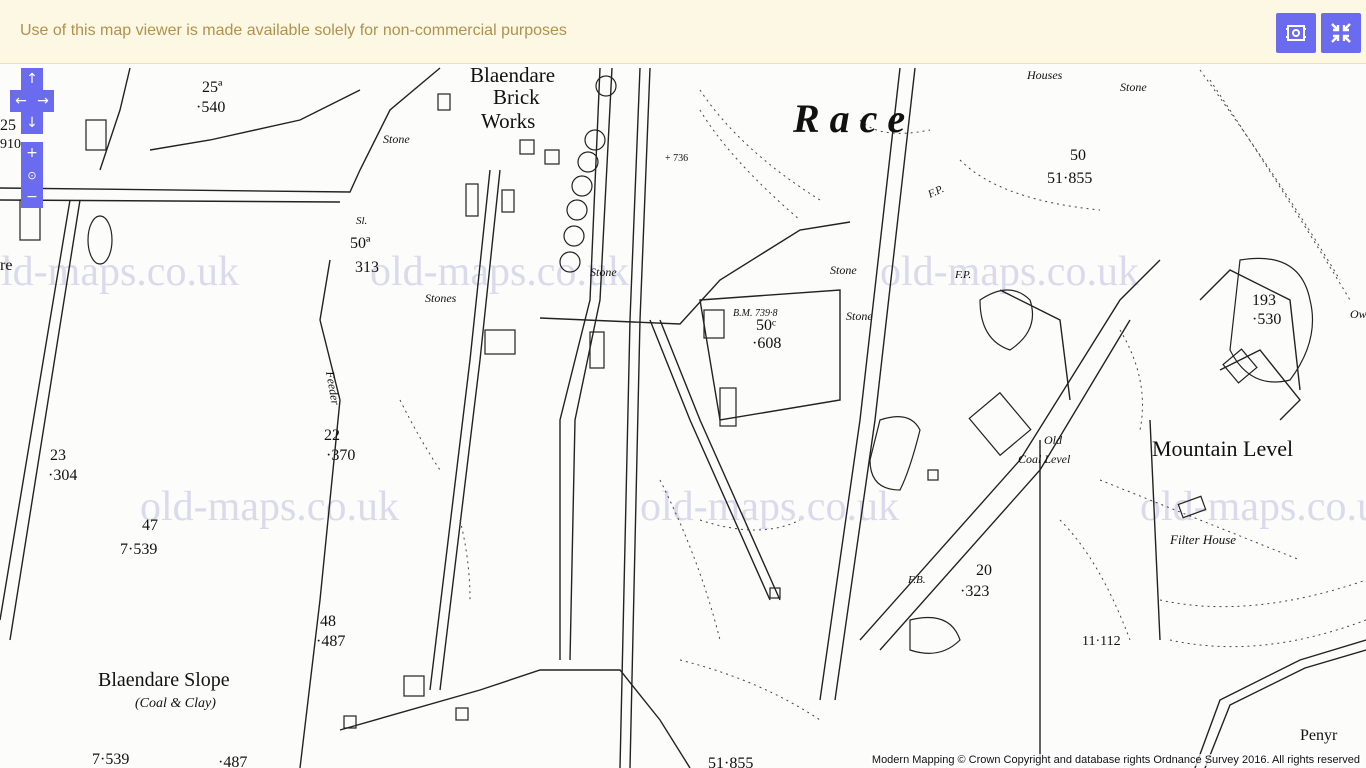 Image resolution: width=1366 pixels, height=768 pixels. Describe the element at coordinates (32, 175) in the screenshot. I see `zoom-reset-button: ⊙` at that location.